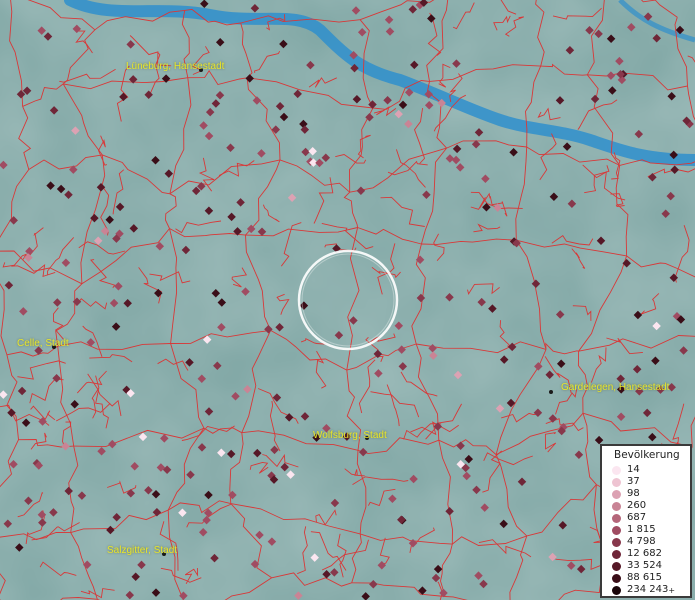 This screenshot has height=600, width=695. I want to click on city-label-salzgitter: Salzgitter, Stadt, so click(142, 550).